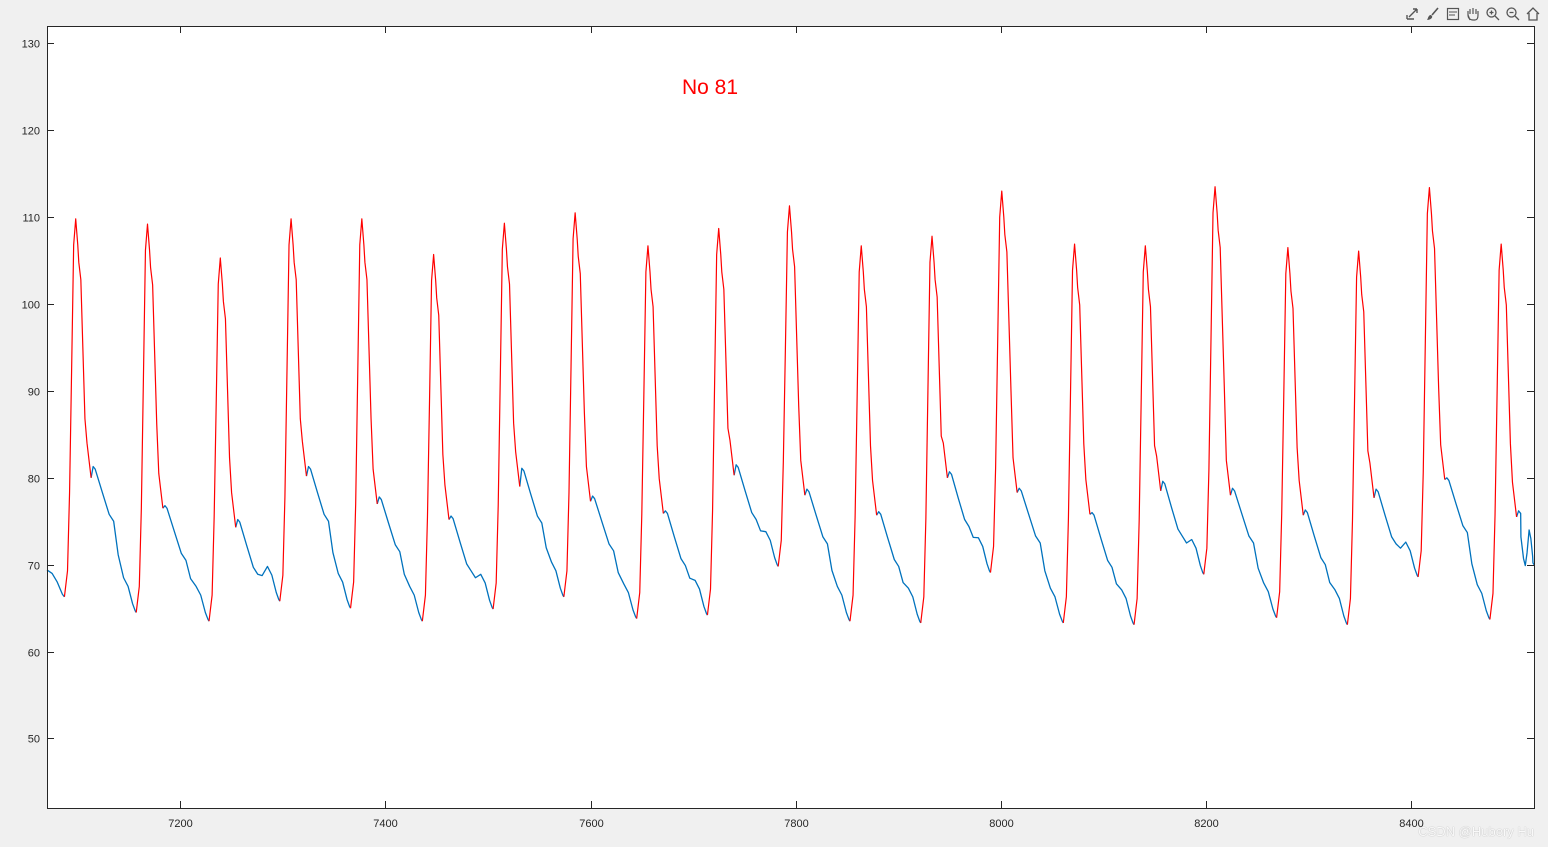 The height and width of the screenshot is (847, 1548). What do you see at coordinates (31, 219) in the screenshot?
I see `y-tick-label: 110` at bounding box center [31, 219].